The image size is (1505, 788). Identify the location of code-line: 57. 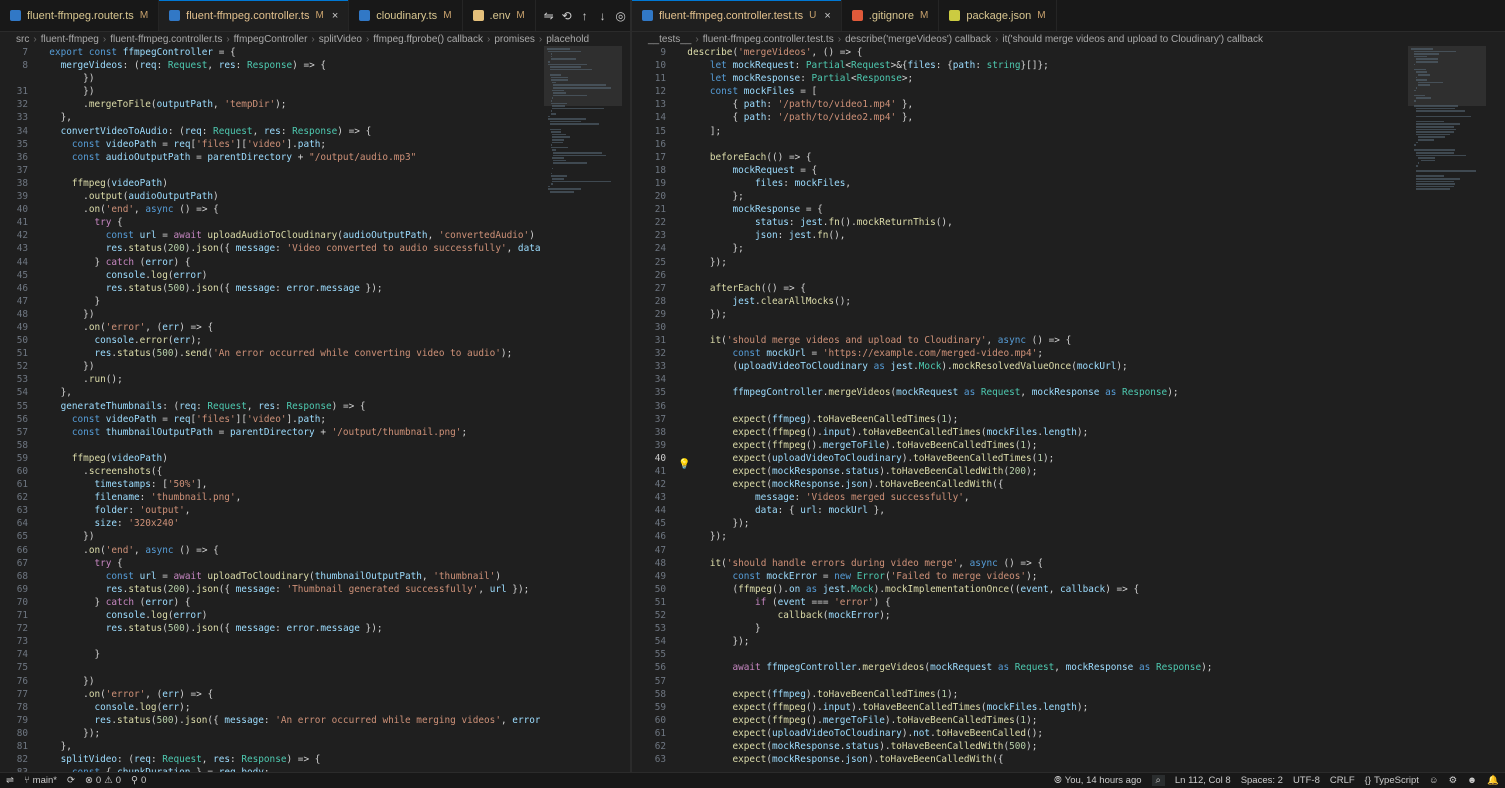
(1017, 681).